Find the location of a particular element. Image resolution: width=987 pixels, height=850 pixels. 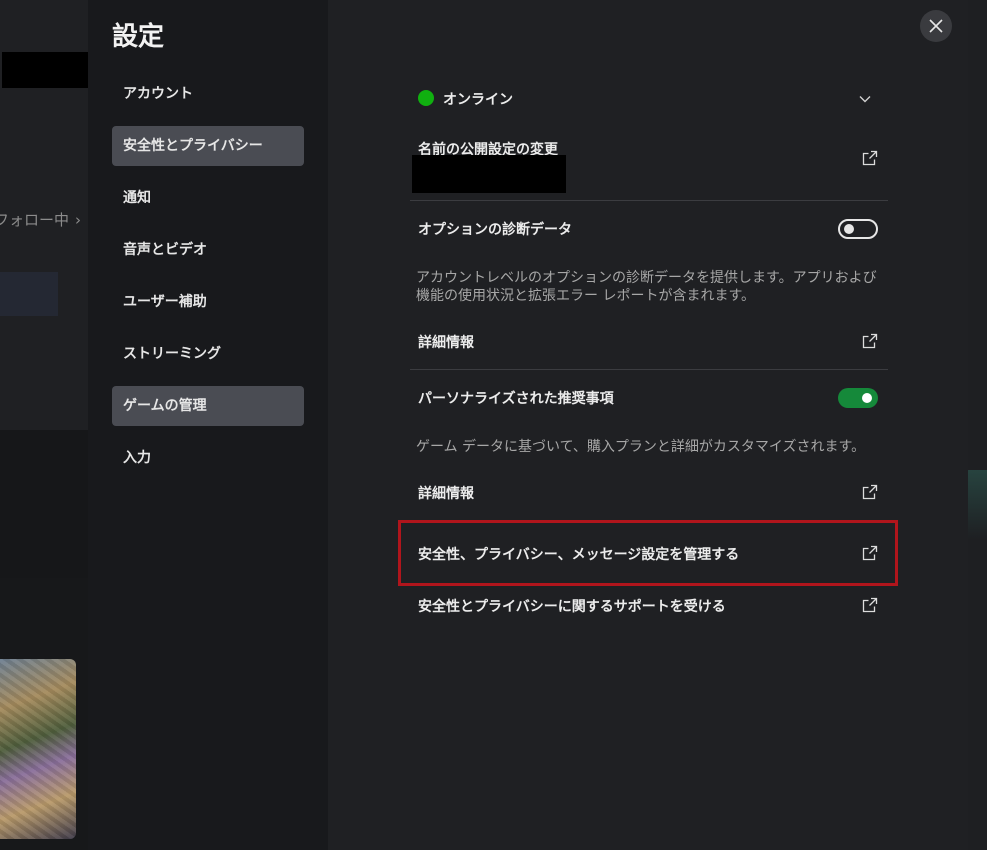

game-cover-texture is located at coordinates (38, 749).